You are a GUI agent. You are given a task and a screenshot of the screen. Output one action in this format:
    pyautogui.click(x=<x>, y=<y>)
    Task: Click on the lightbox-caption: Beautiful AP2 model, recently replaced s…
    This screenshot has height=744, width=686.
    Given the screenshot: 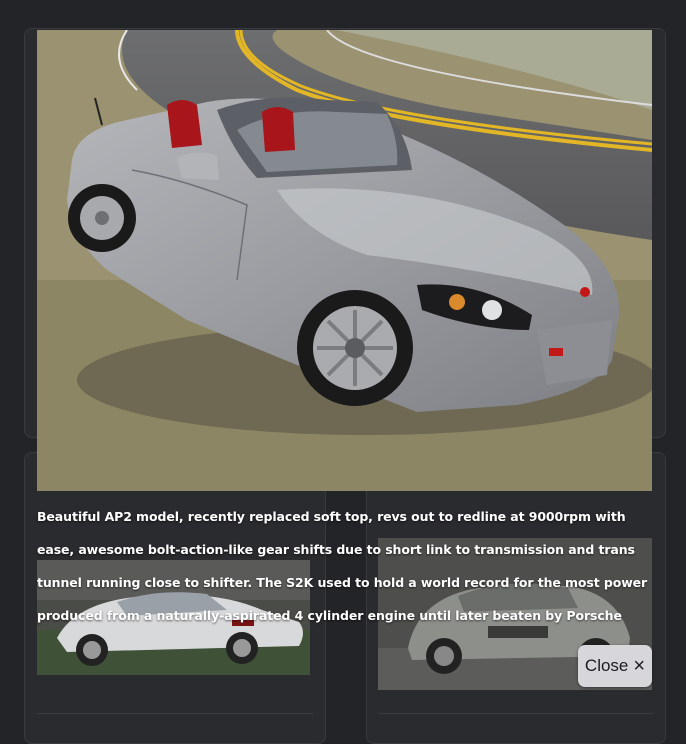 What is the action you would take?
    pyautogui.click(x=342, y=566)
    